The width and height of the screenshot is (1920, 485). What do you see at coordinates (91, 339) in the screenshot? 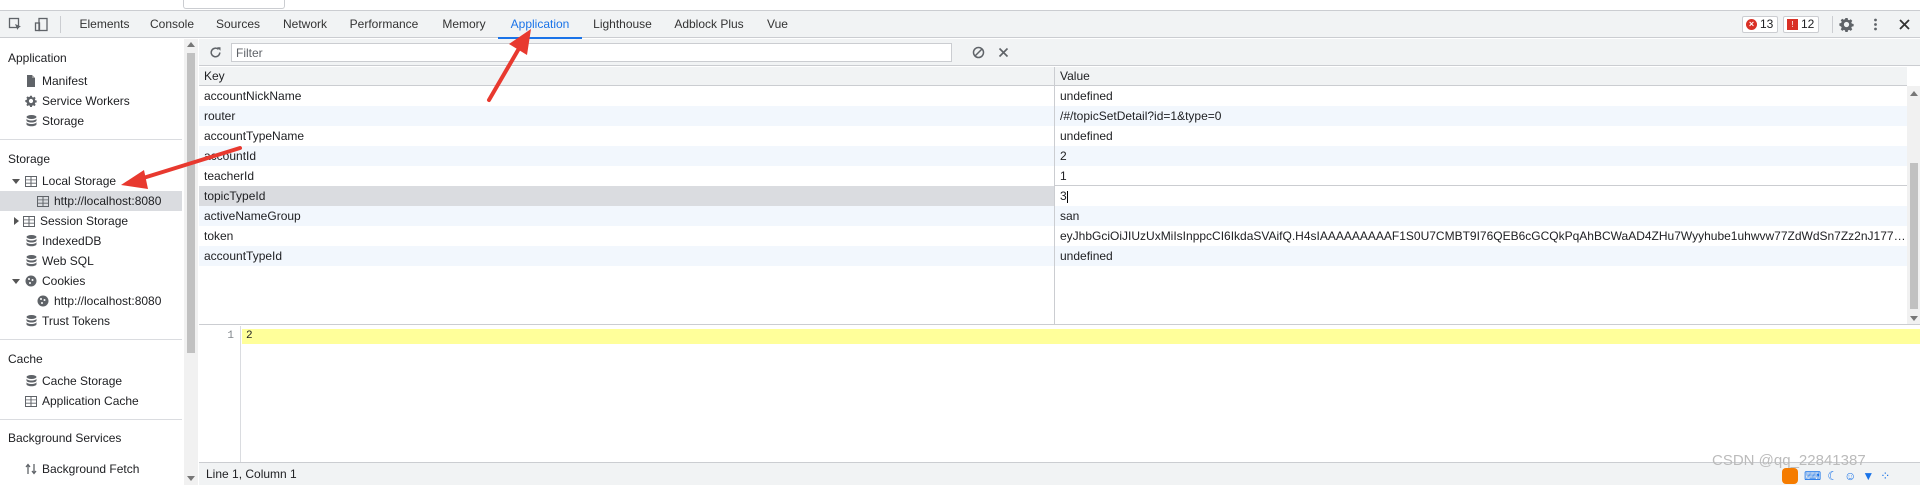
I see `sidebar-divider` at bounding box center [91, 339].